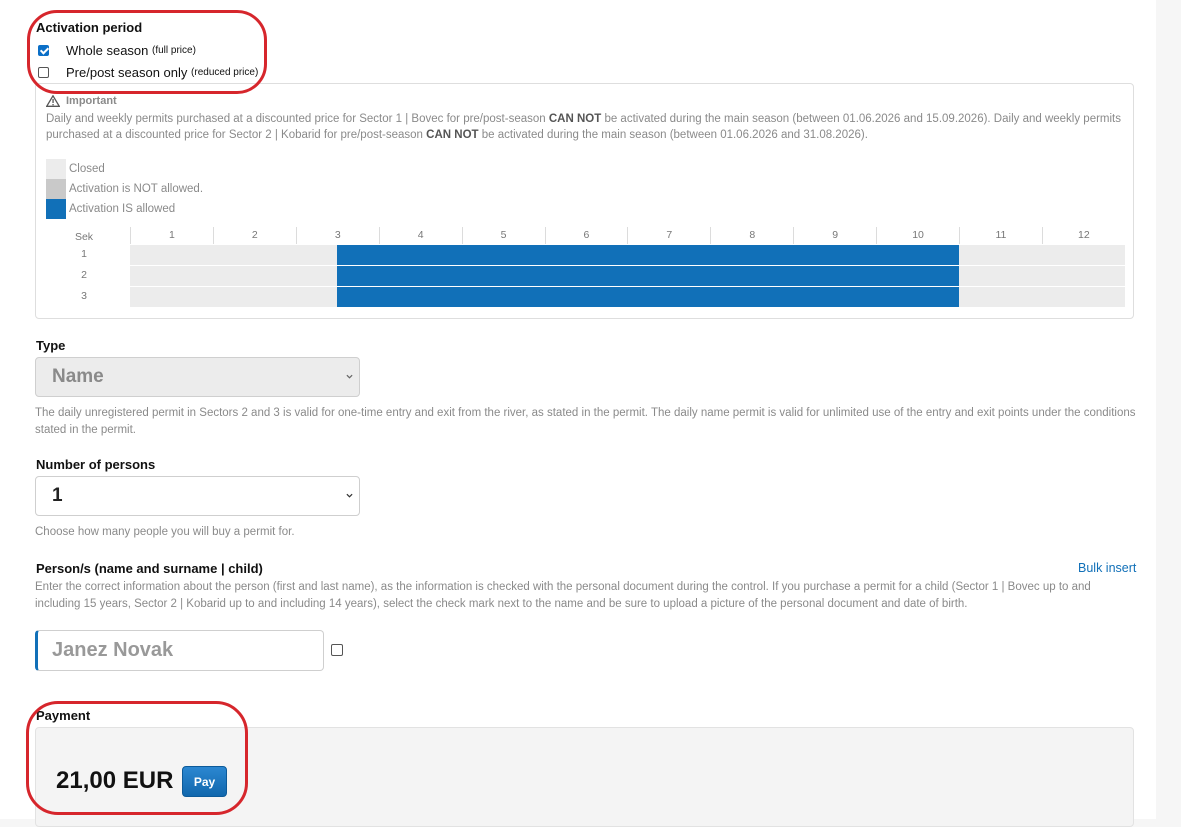  Describe the element at coordinates (78, 376) in the screenshot. I see `type-select-value: Name` at that location.